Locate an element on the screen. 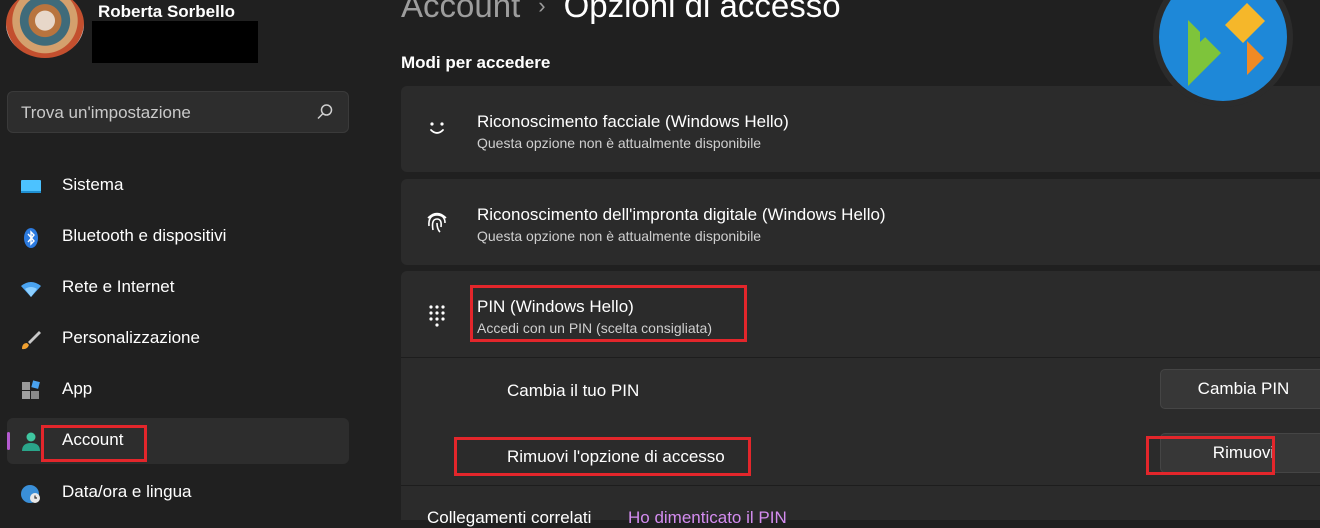 This screenshot has width=1320, height=528. bluetooth-icon is located at coordinates (31, 238).